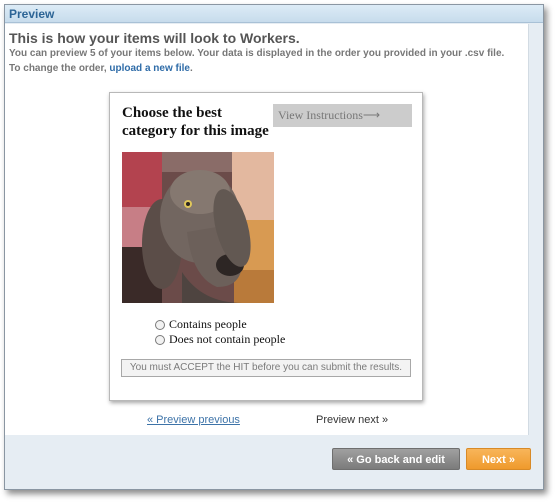 This screenshot has height=502, width=560. I want to click on change-order-period: ., so click(191, 68).